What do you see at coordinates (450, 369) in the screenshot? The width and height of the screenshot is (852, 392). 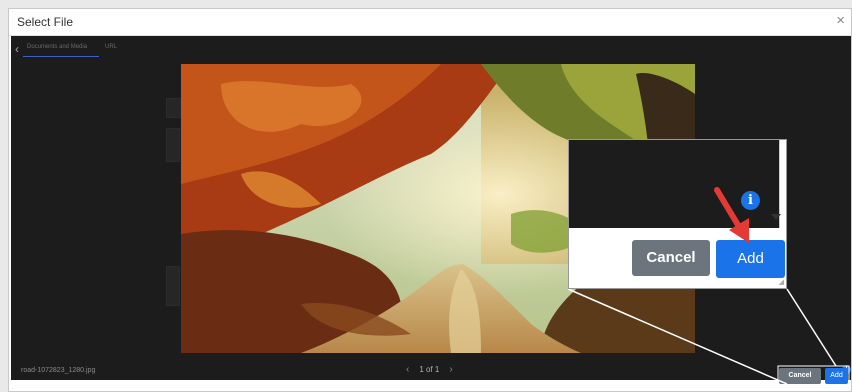 I see `chevron-right-icon: ›` at bounding box center [450, 369].